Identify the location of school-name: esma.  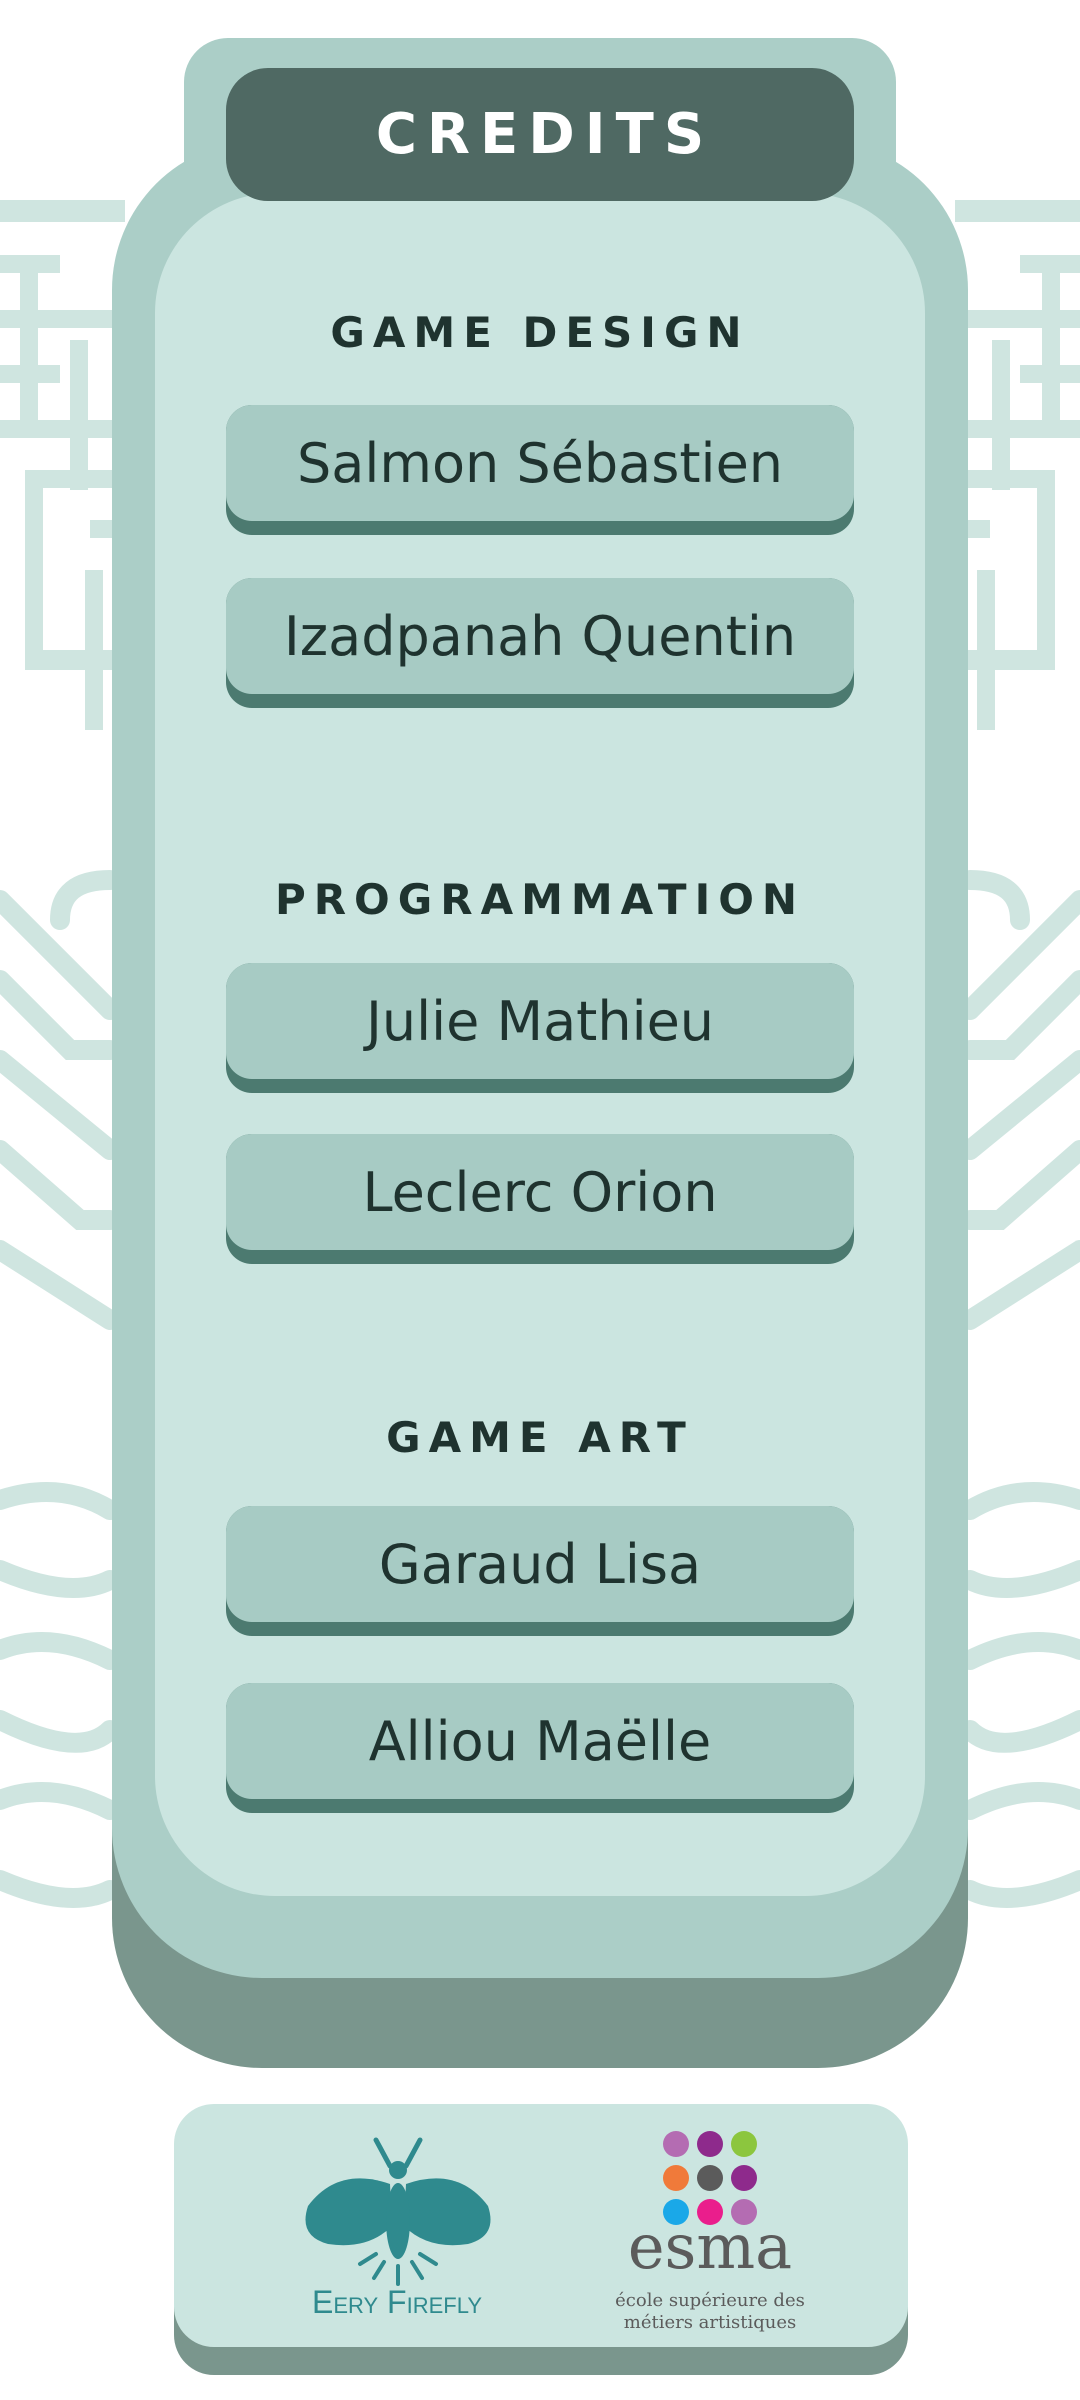
(710, 2246).